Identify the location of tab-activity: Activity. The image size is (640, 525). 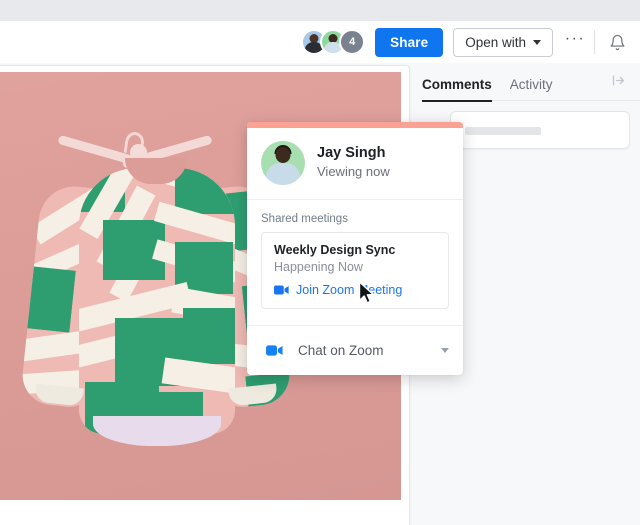
(531, 86).